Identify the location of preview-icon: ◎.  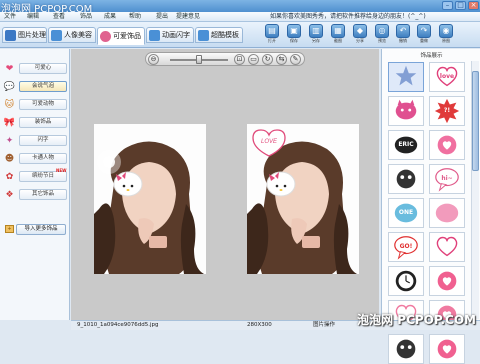
(382, 31).